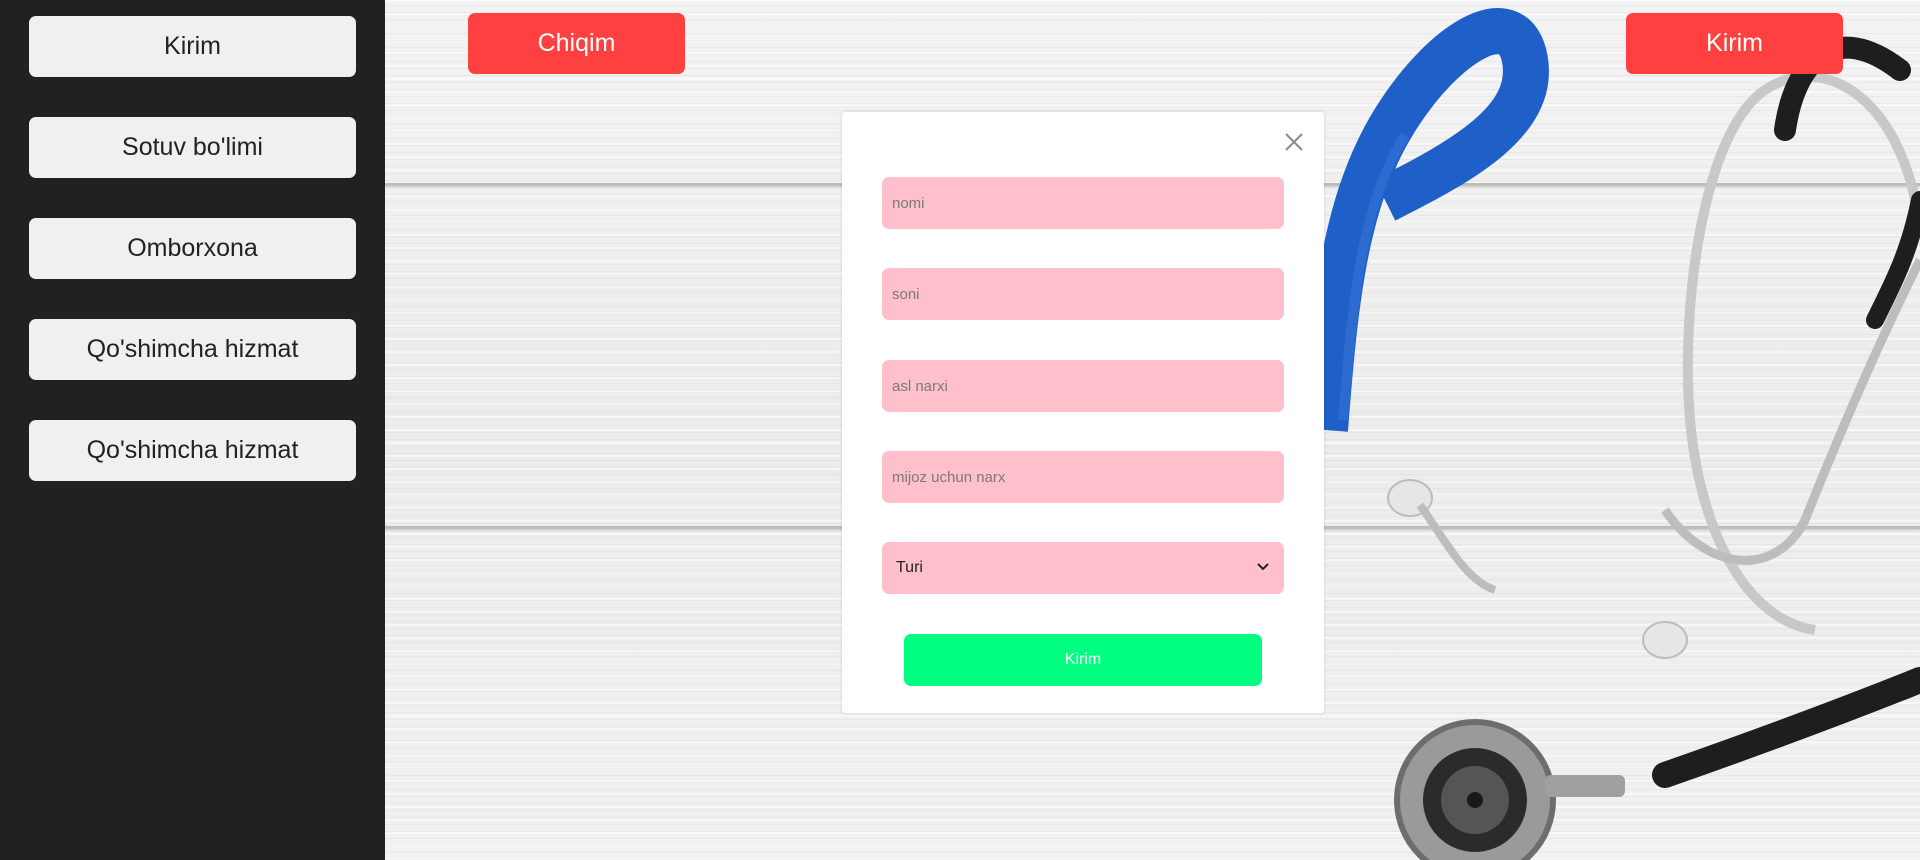  What do you see at coordinates (192, 46) in the screenshot?
I see `sidebar-item-kirim: Kirim` at bounding box center [192, 46].